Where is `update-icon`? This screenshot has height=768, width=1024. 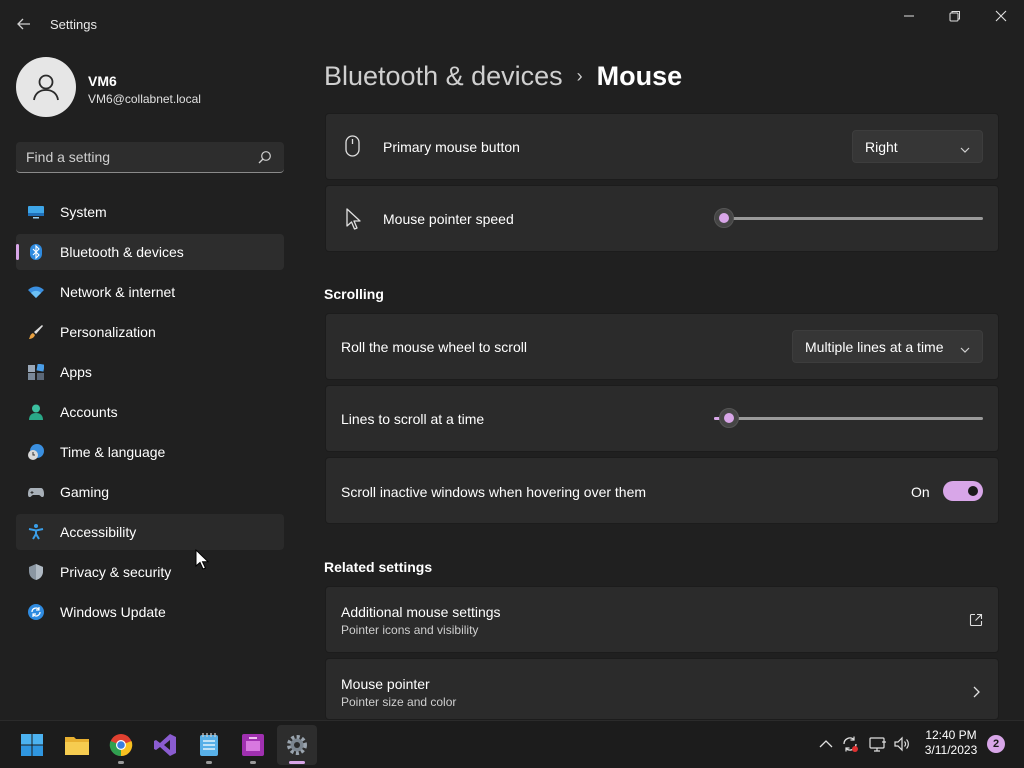 update-icon is located at coordinates (36, 612).